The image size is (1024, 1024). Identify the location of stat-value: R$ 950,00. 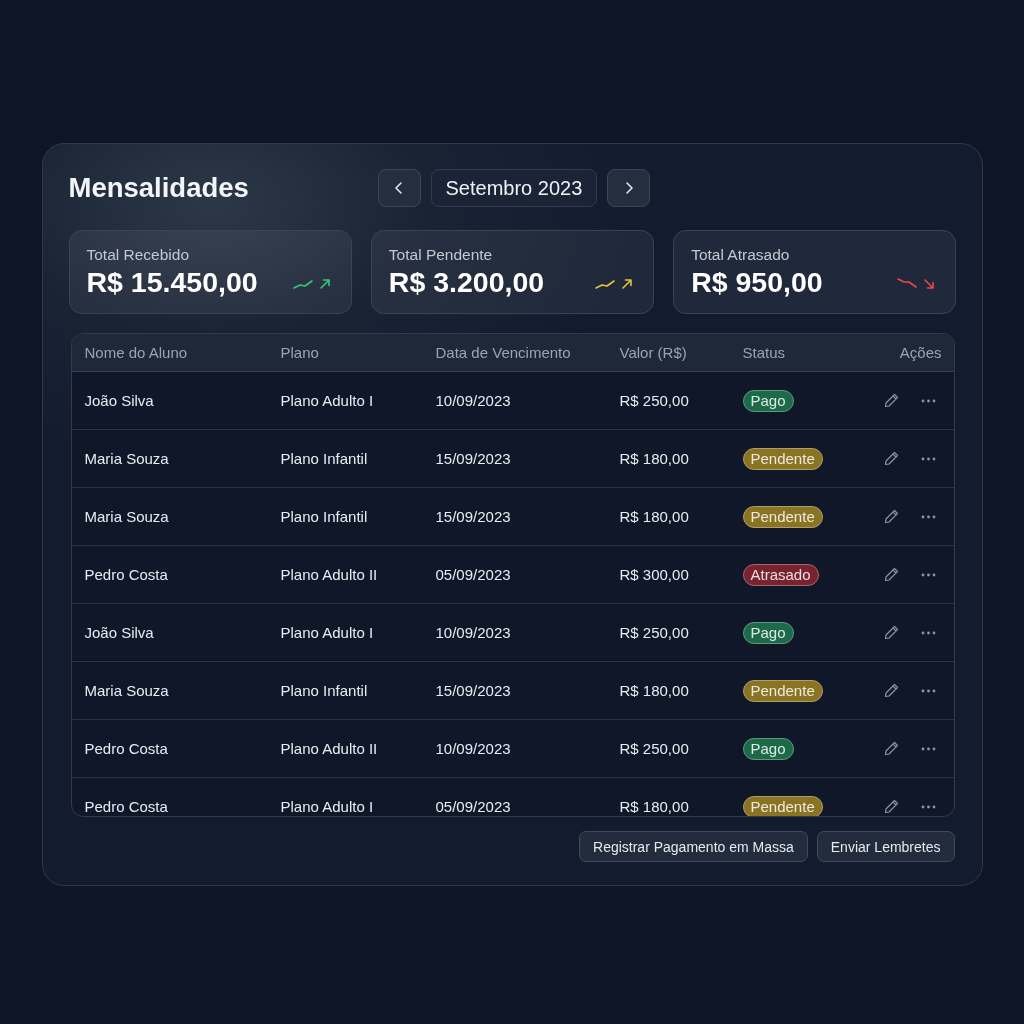
(757, 282).